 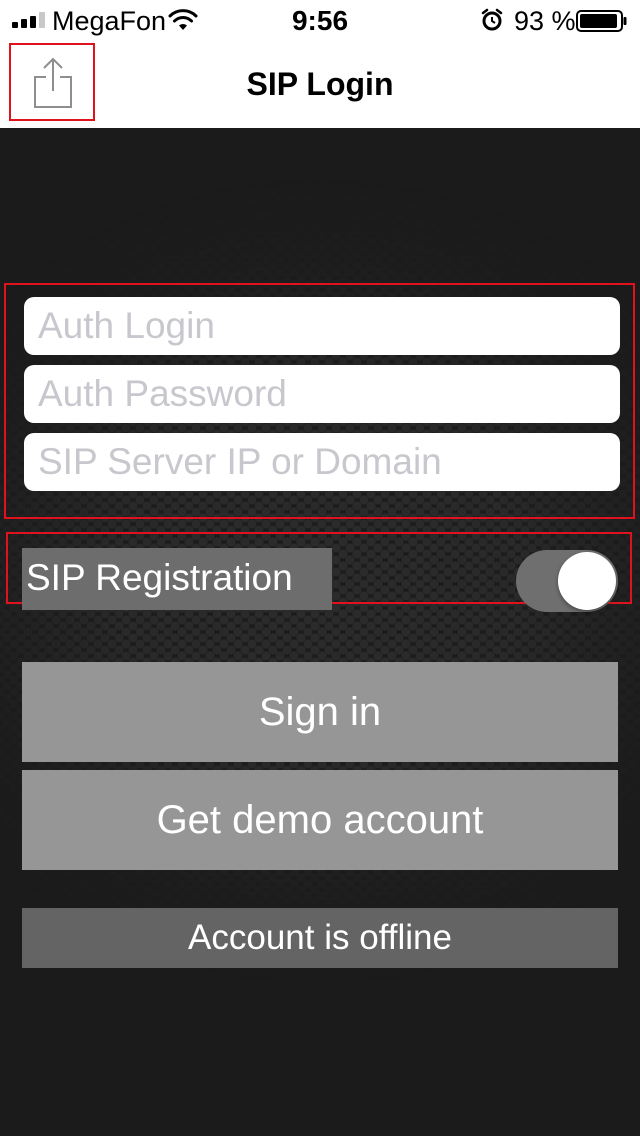 What do you see at coordinates (601, 21) in the screenshot?
I see `battery-icon` at bounding box center [601, 21].